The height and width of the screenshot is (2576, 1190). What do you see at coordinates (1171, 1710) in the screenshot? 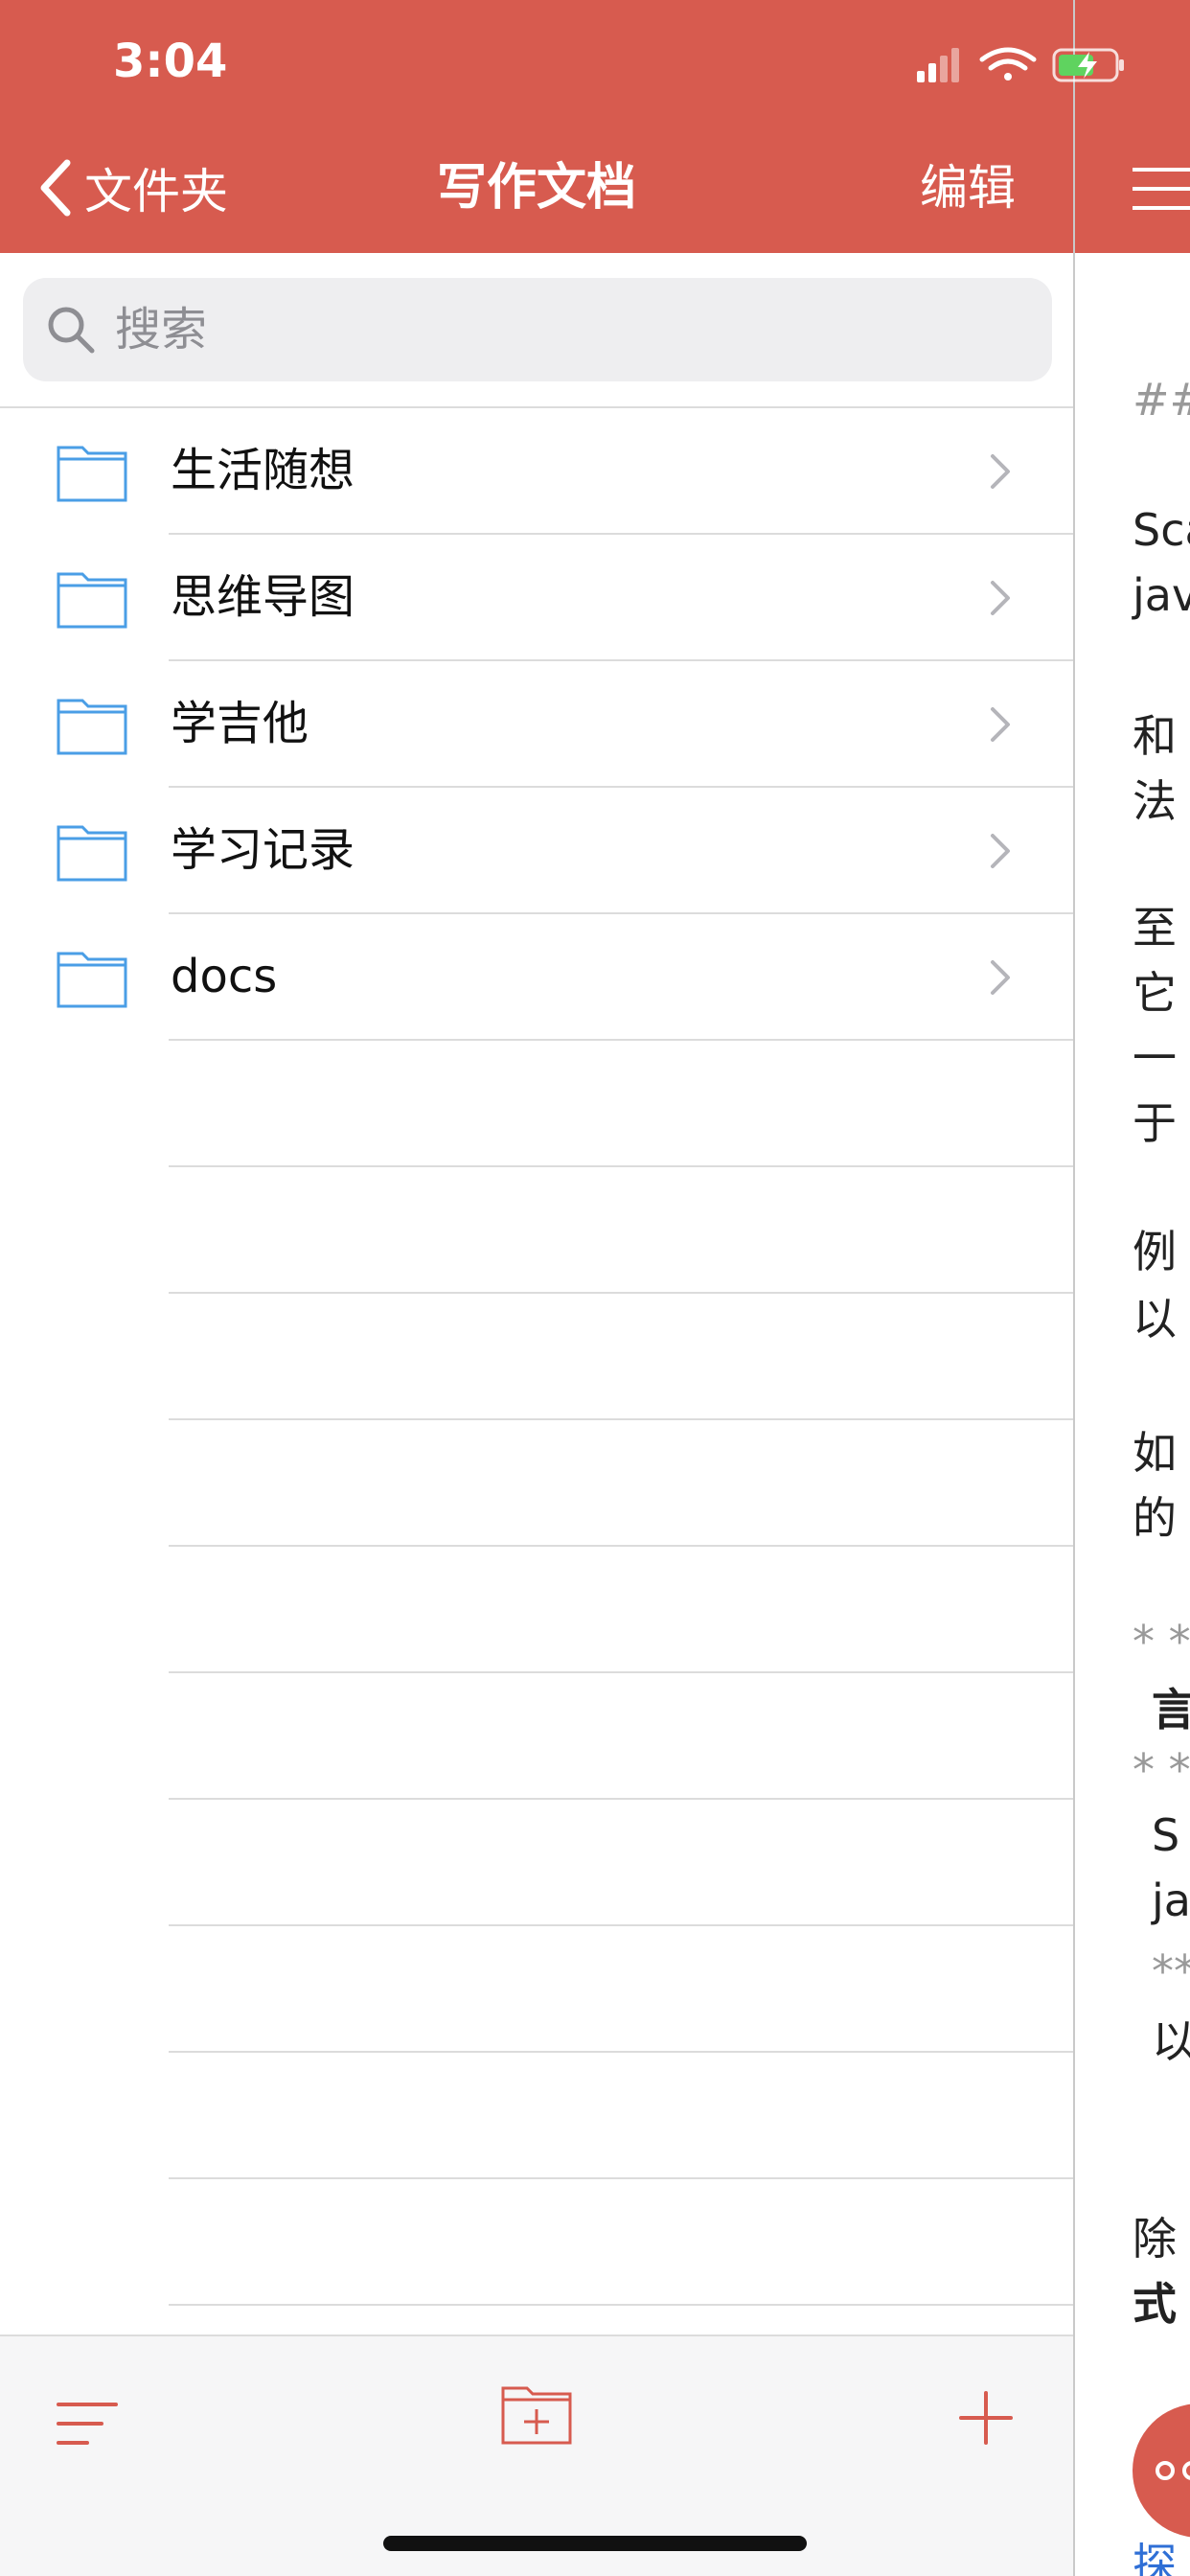
I see `preview-line: 言` at bounding box center [1171, 1710].